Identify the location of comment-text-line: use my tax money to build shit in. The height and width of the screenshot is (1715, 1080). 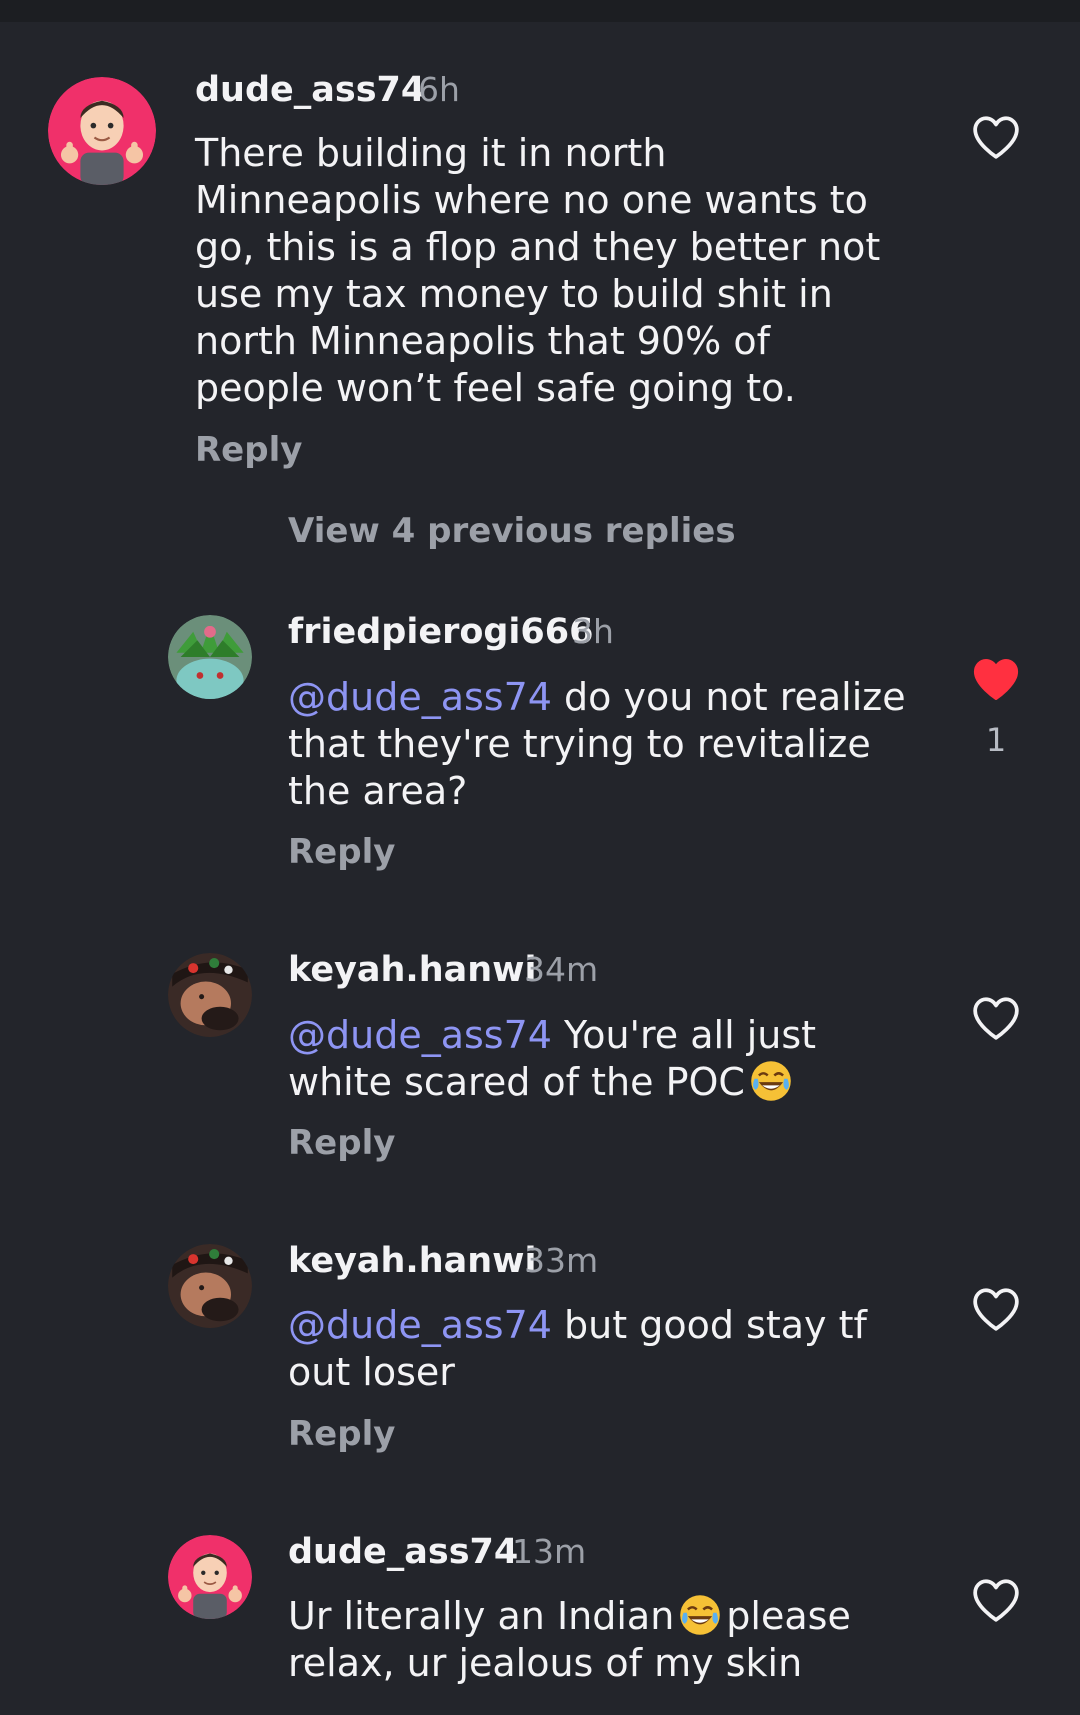
(514, 294).